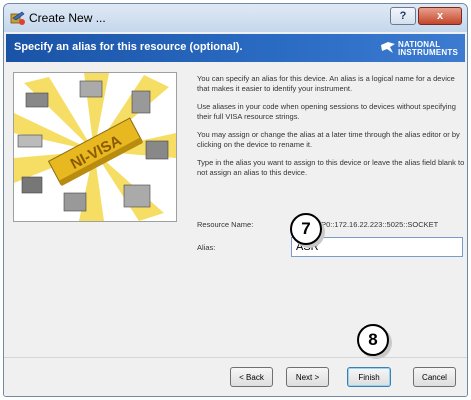 This screenshot has height=400, width=471. Describe the element at coordinates (369, 377) in the screenshot. I see `finish-button: Finish` at that location.